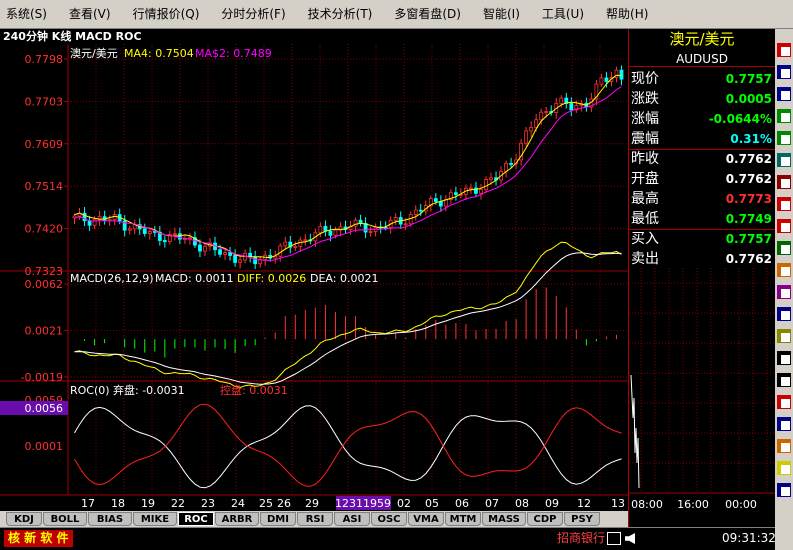  What do you see at coordinates (582, 519) in the screenshot?
I see `tab-psy: PSY` at bounding box center [582, 519].